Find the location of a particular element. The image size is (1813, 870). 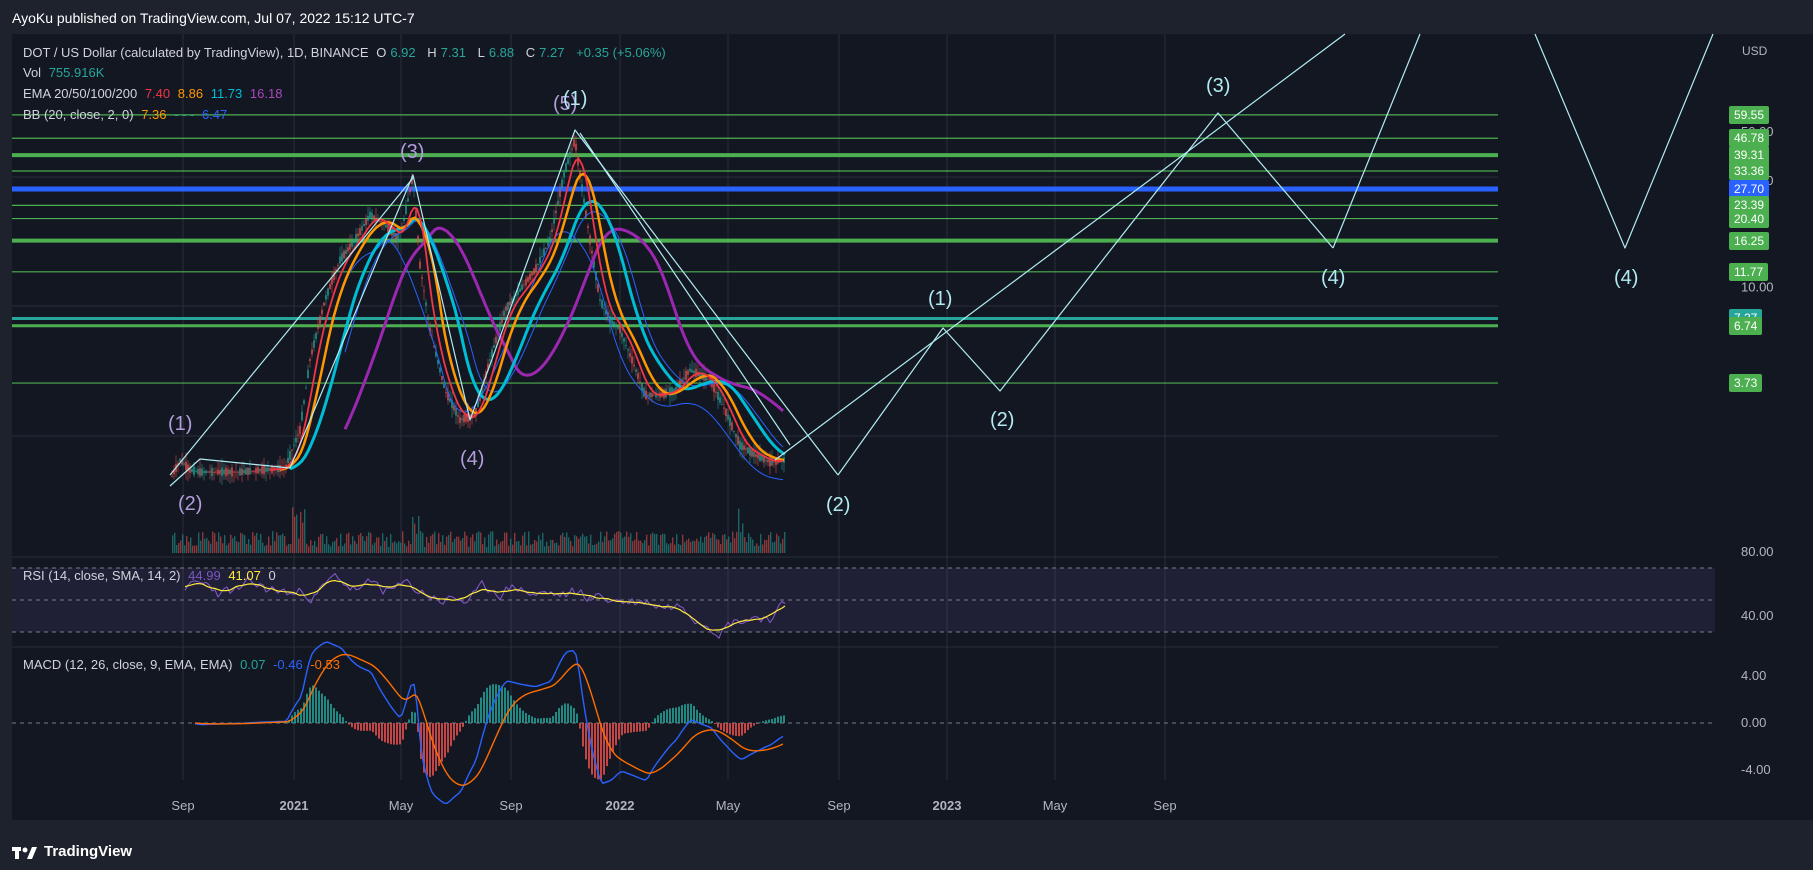

ema50-value: 8.86 is located at coordinates (190, 93).